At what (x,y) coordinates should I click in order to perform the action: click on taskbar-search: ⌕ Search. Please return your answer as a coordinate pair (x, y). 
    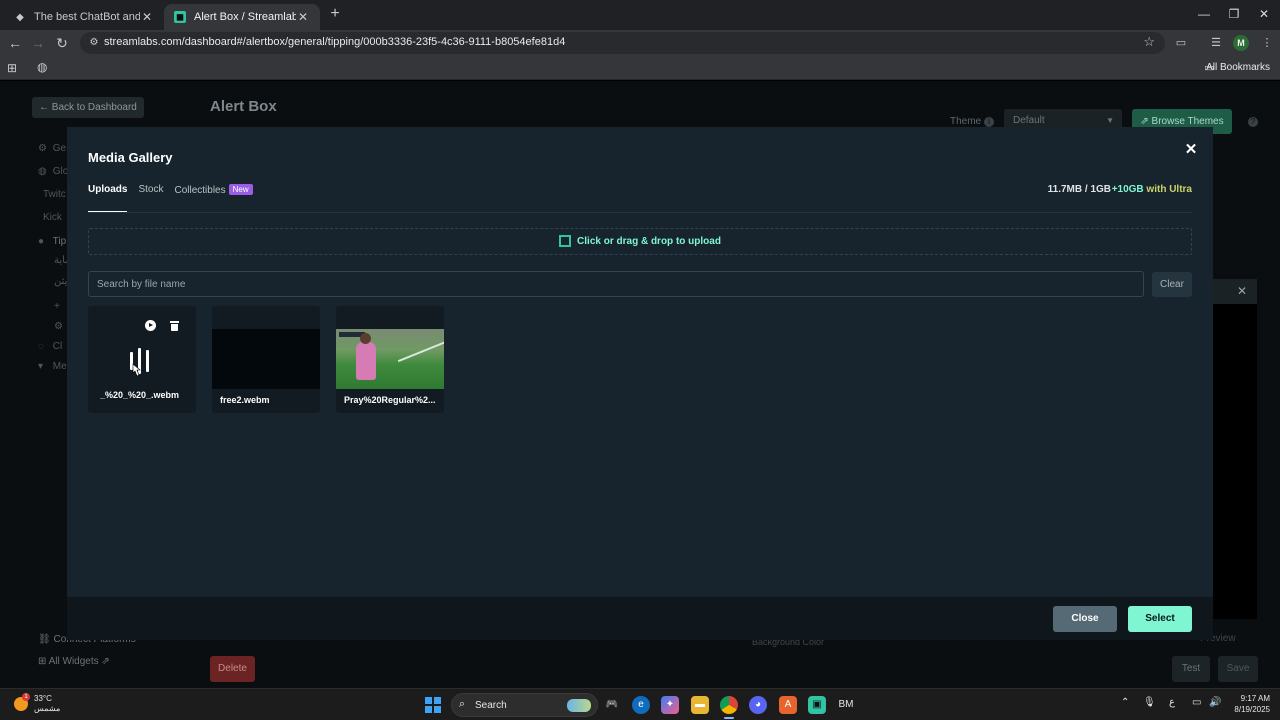
    Looking at the image, I should click on (524, 705).